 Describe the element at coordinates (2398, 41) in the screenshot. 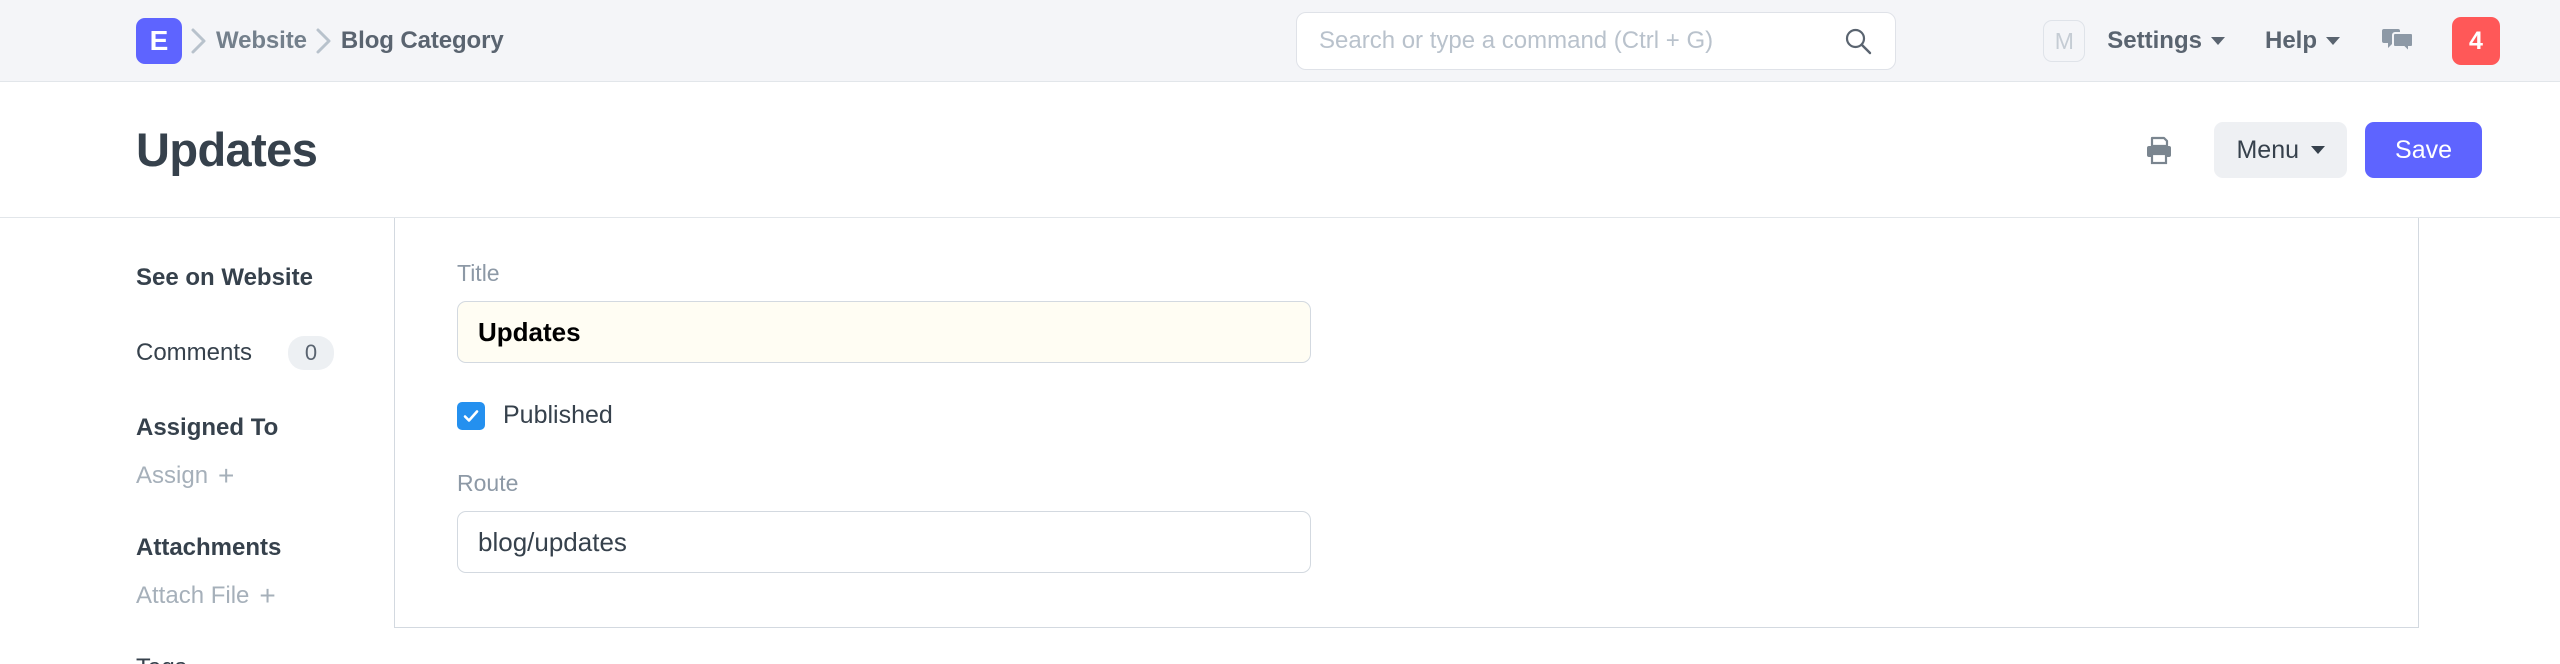

I see `chat-bubbles-icon` at that location.